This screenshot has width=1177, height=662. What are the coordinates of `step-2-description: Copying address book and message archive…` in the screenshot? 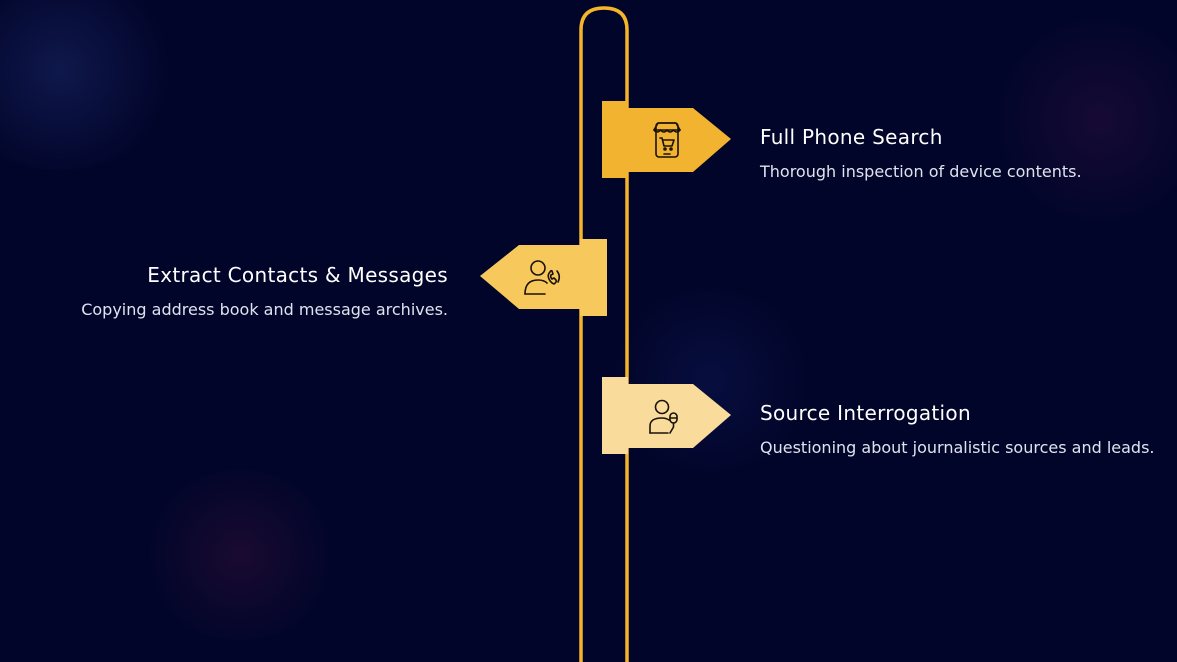 It's located at (264, 309).